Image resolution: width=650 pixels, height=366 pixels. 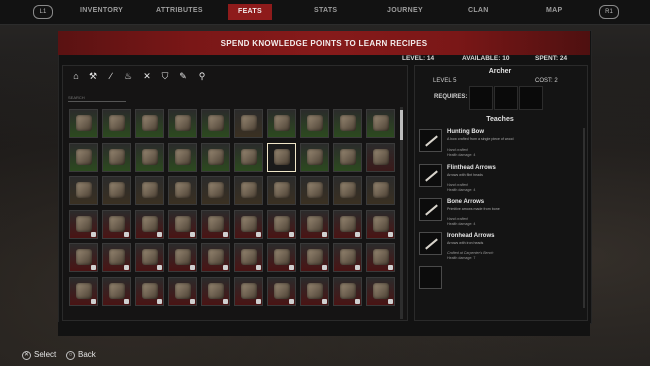 What do you see at coordinates (324, 43) in the screenshot?
I see `banner: SPEND KNOWLEDGE POINTS TO LEARN RECIPES` at bounding box center [324, 43].